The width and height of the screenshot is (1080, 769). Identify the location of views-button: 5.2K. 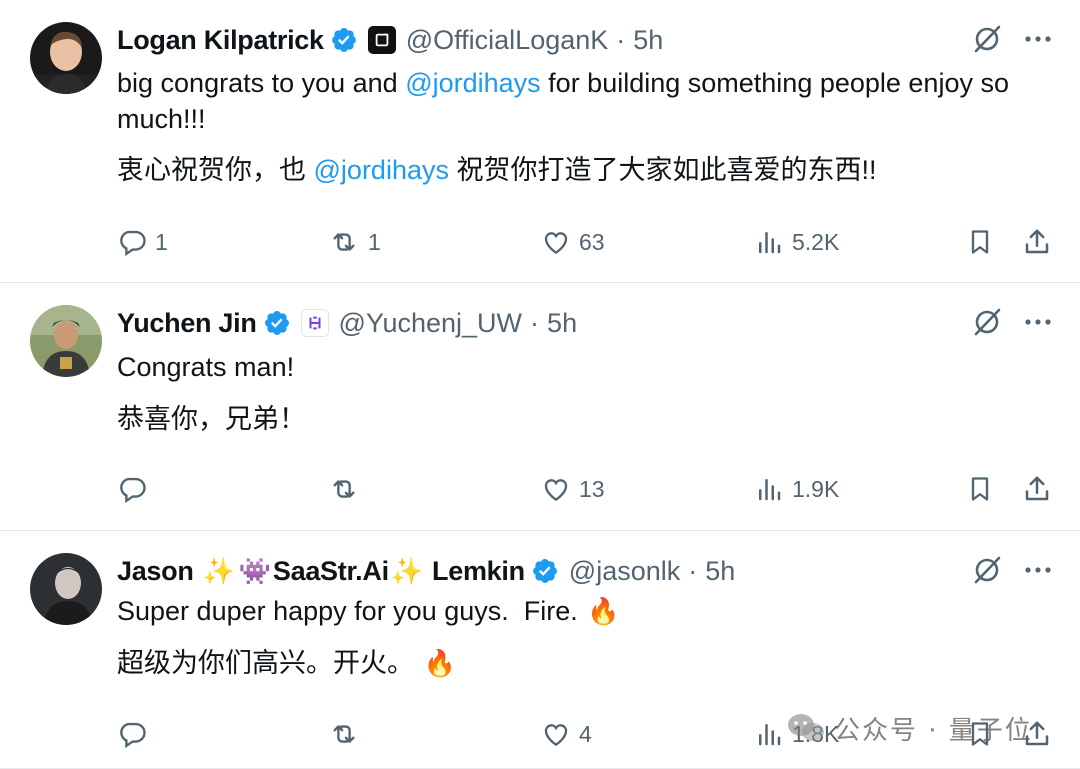
(796, 242).